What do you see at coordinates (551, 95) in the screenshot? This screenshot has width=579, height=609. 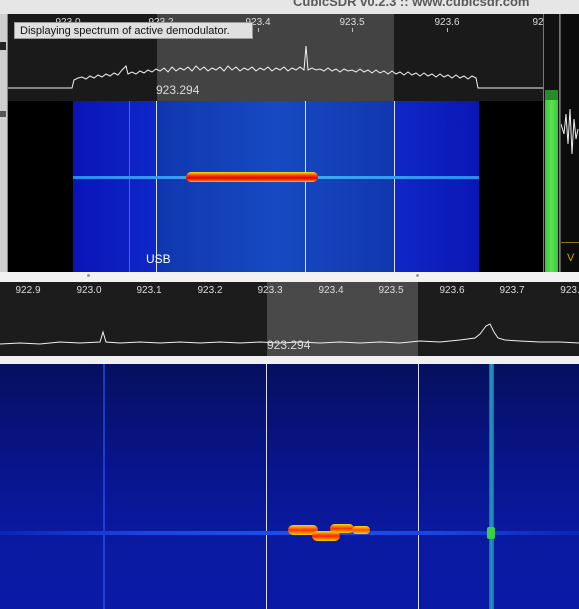 I see `signal-level-peak` at bounding box center [551, 95].